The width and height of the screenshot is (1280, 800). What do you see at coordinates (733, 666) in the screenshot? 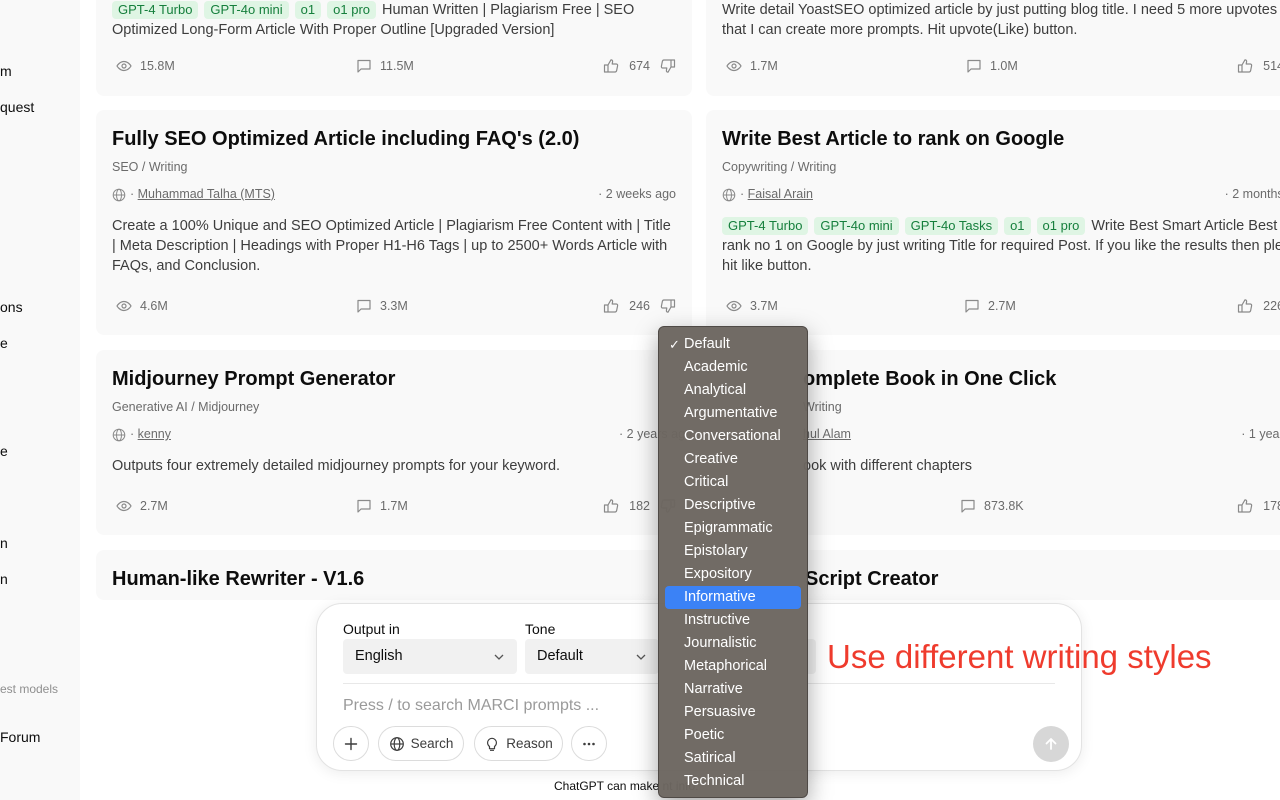
I see `tone-option-metaphorical: Metaphorical` at bounding box center [733, 666].